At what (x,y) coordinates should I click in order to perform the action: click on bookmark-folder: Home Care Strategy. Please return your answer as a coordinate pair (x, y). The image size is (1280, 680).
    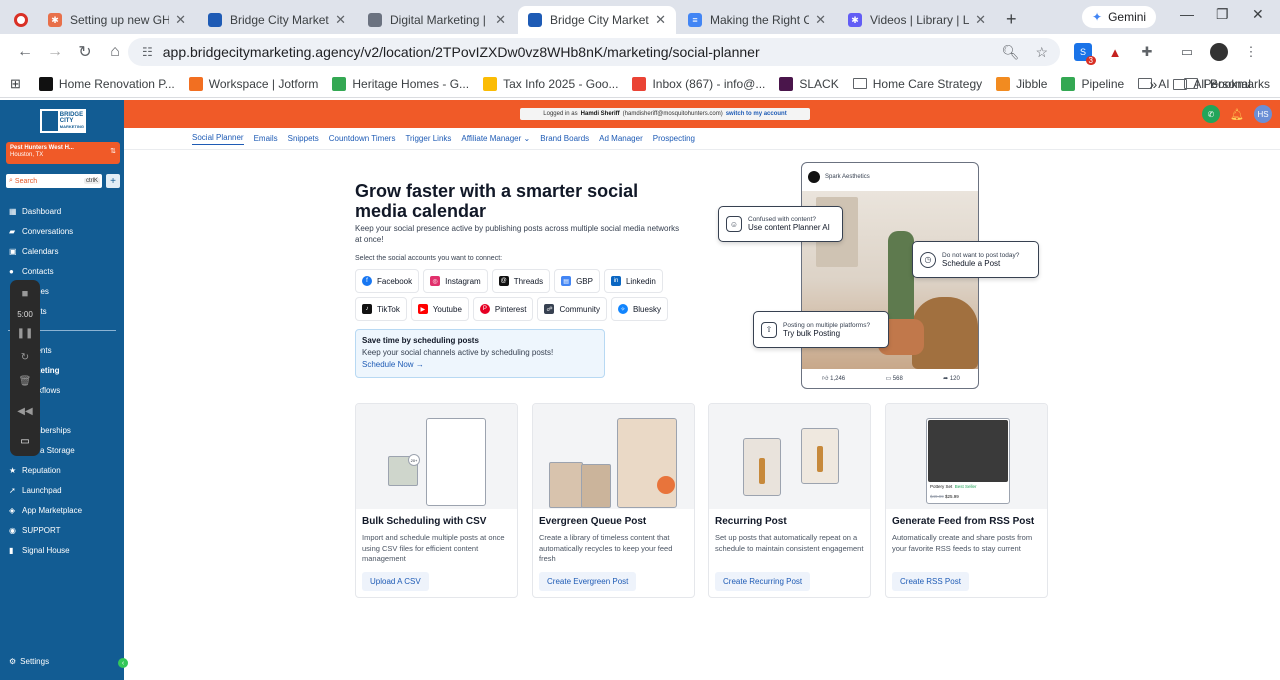
    Looking at the image, I should click on (917, 84).